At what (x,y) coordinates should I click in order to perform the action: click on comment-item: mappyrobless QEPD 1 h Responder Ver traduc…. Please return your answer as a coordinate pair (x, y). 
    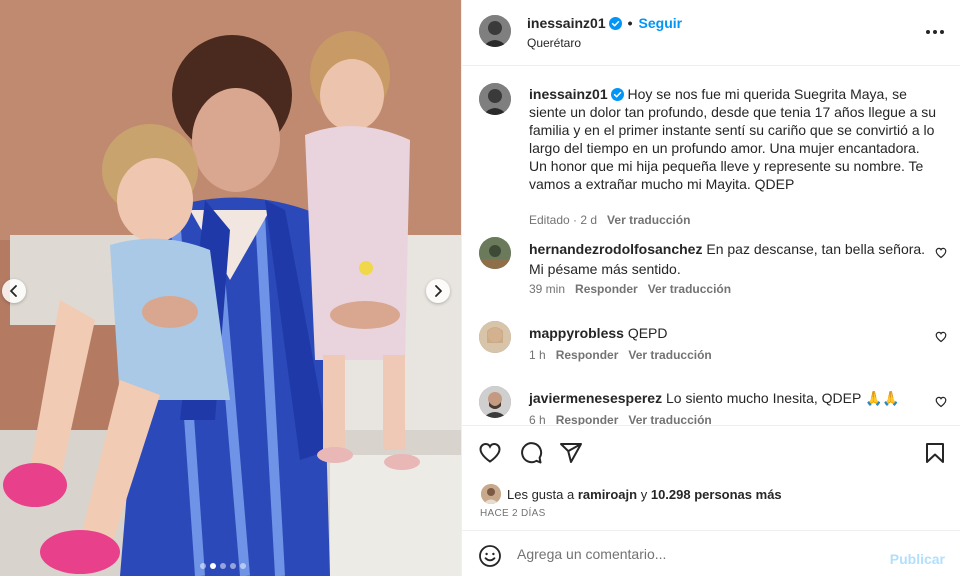
    Looking at the image, I should click on (711, 351).